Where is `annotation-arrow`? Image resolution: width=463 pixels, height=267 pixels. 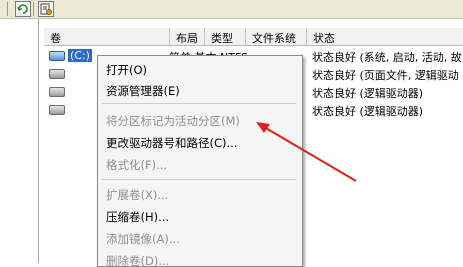
annotation-arrow is located at coordinates (306, 152).